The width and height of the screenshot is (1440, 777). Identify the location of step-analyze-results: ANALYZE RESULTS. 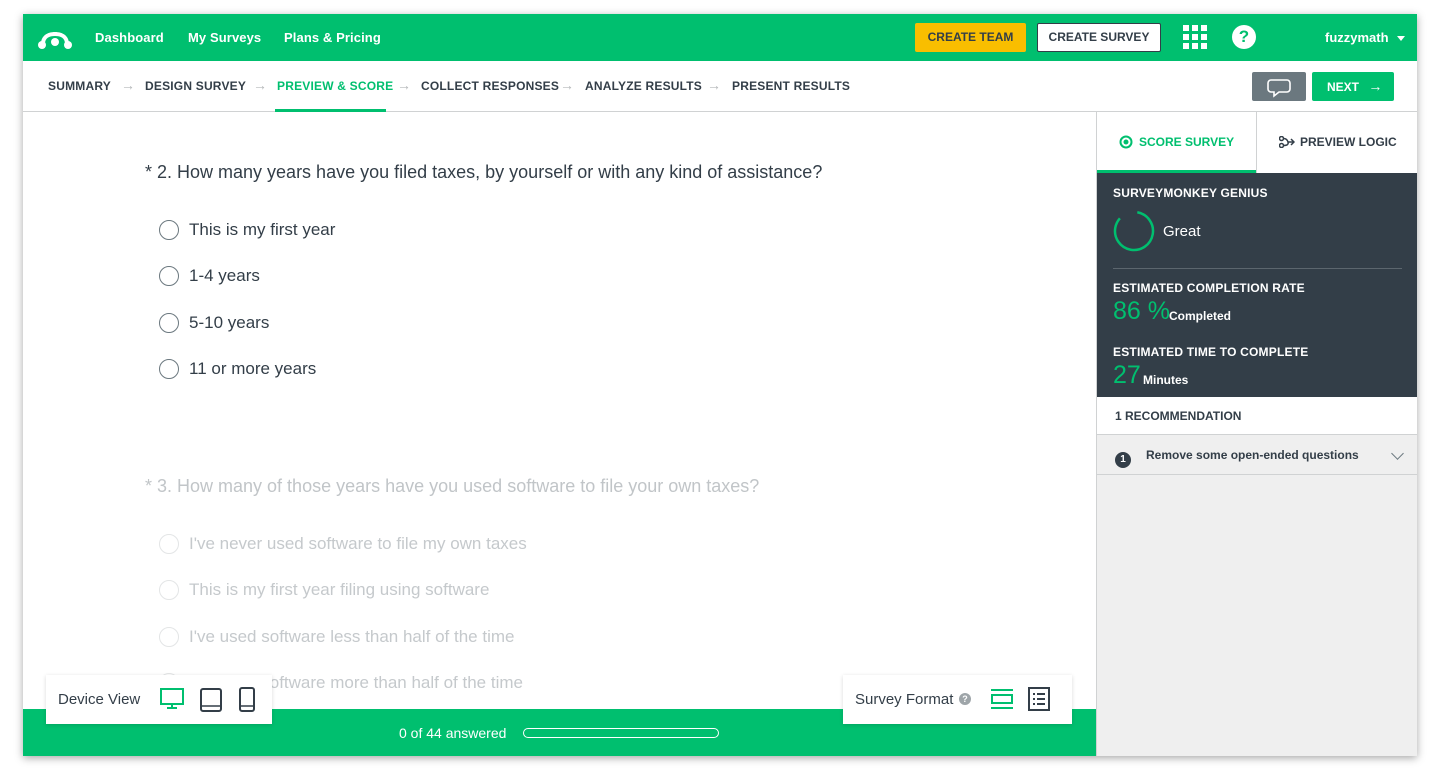
(643, 86).